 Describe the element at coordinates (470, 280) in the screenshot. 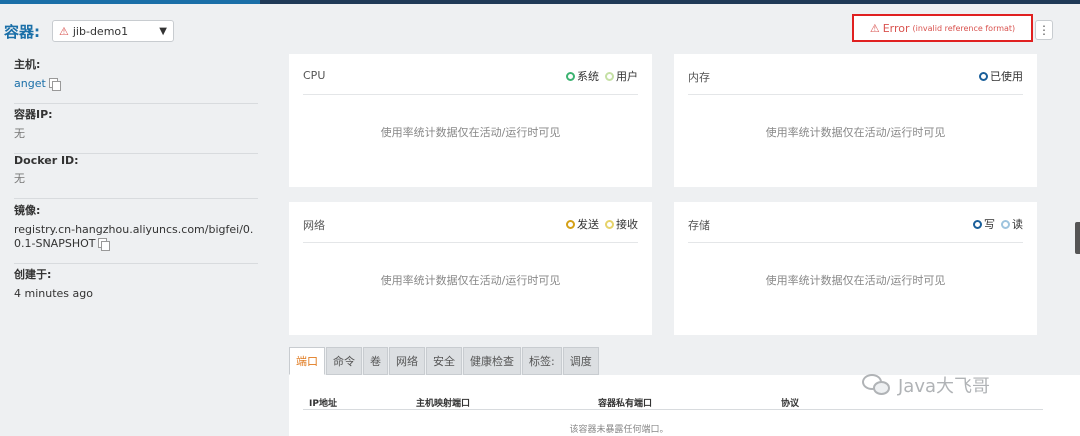

I see `network-message: 使用率统计数据仅在活动/运行时可见` at that location.